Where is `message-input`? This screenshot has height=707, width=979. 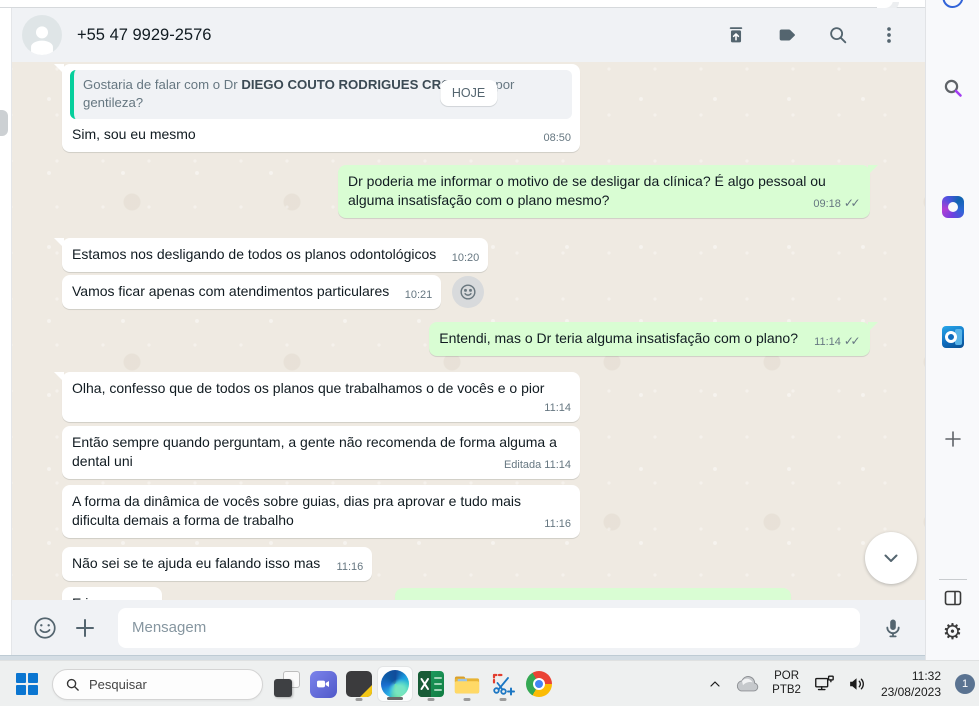 message-input is located at coordinates (489, 627).